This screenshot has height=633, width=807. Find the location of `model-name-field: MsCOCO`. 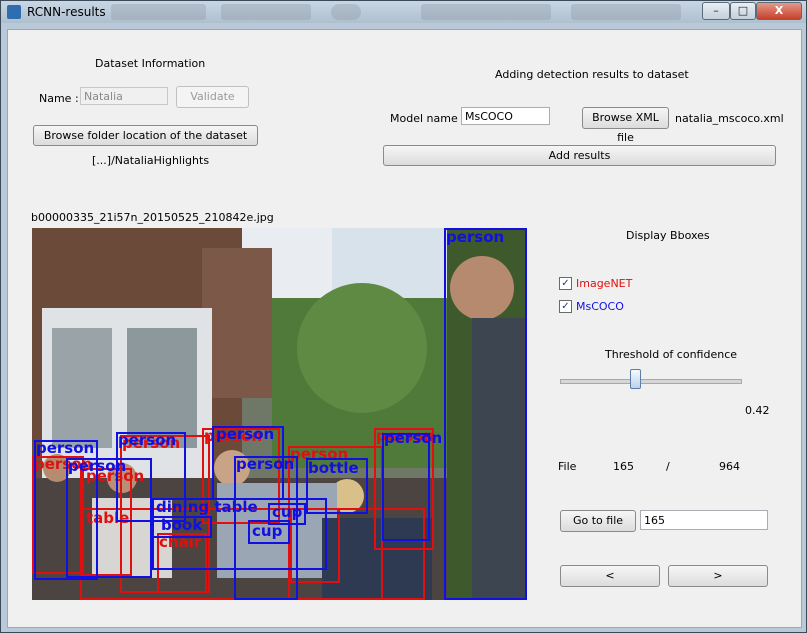

model-name-field: MsCOCO is located at coordinates (505, 116).